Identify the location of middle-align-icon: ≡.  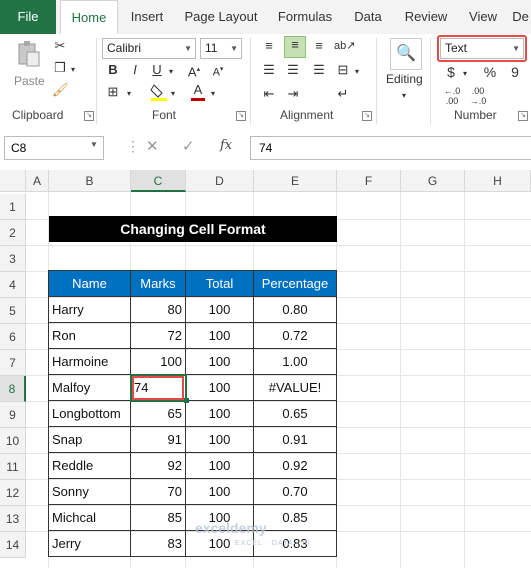
(295, 47).